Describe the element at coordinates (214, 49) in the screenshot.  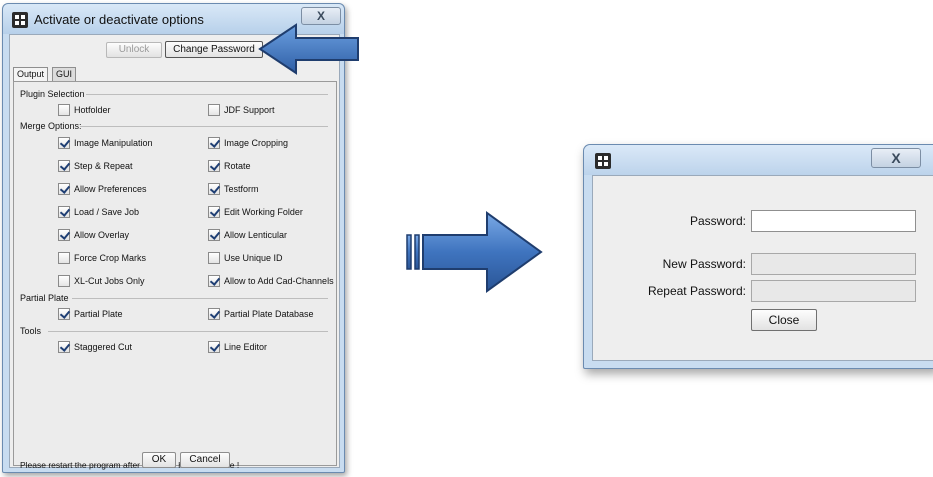
I see `change-password-button: Change Password` at that location.